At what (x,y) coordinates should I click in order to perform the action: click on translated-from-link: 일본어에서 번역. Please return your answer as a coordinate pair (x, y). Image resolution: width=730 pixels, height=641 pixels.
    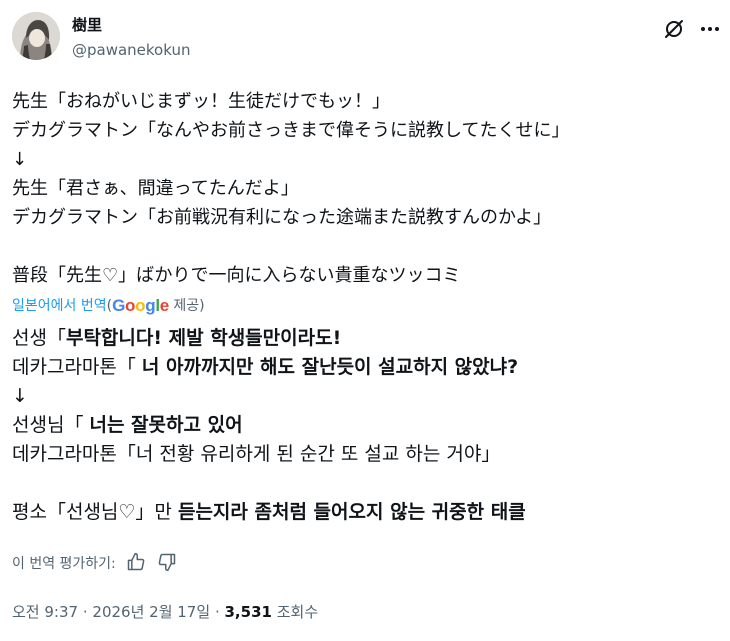
    Looking at the image, I should click on (59, 306).